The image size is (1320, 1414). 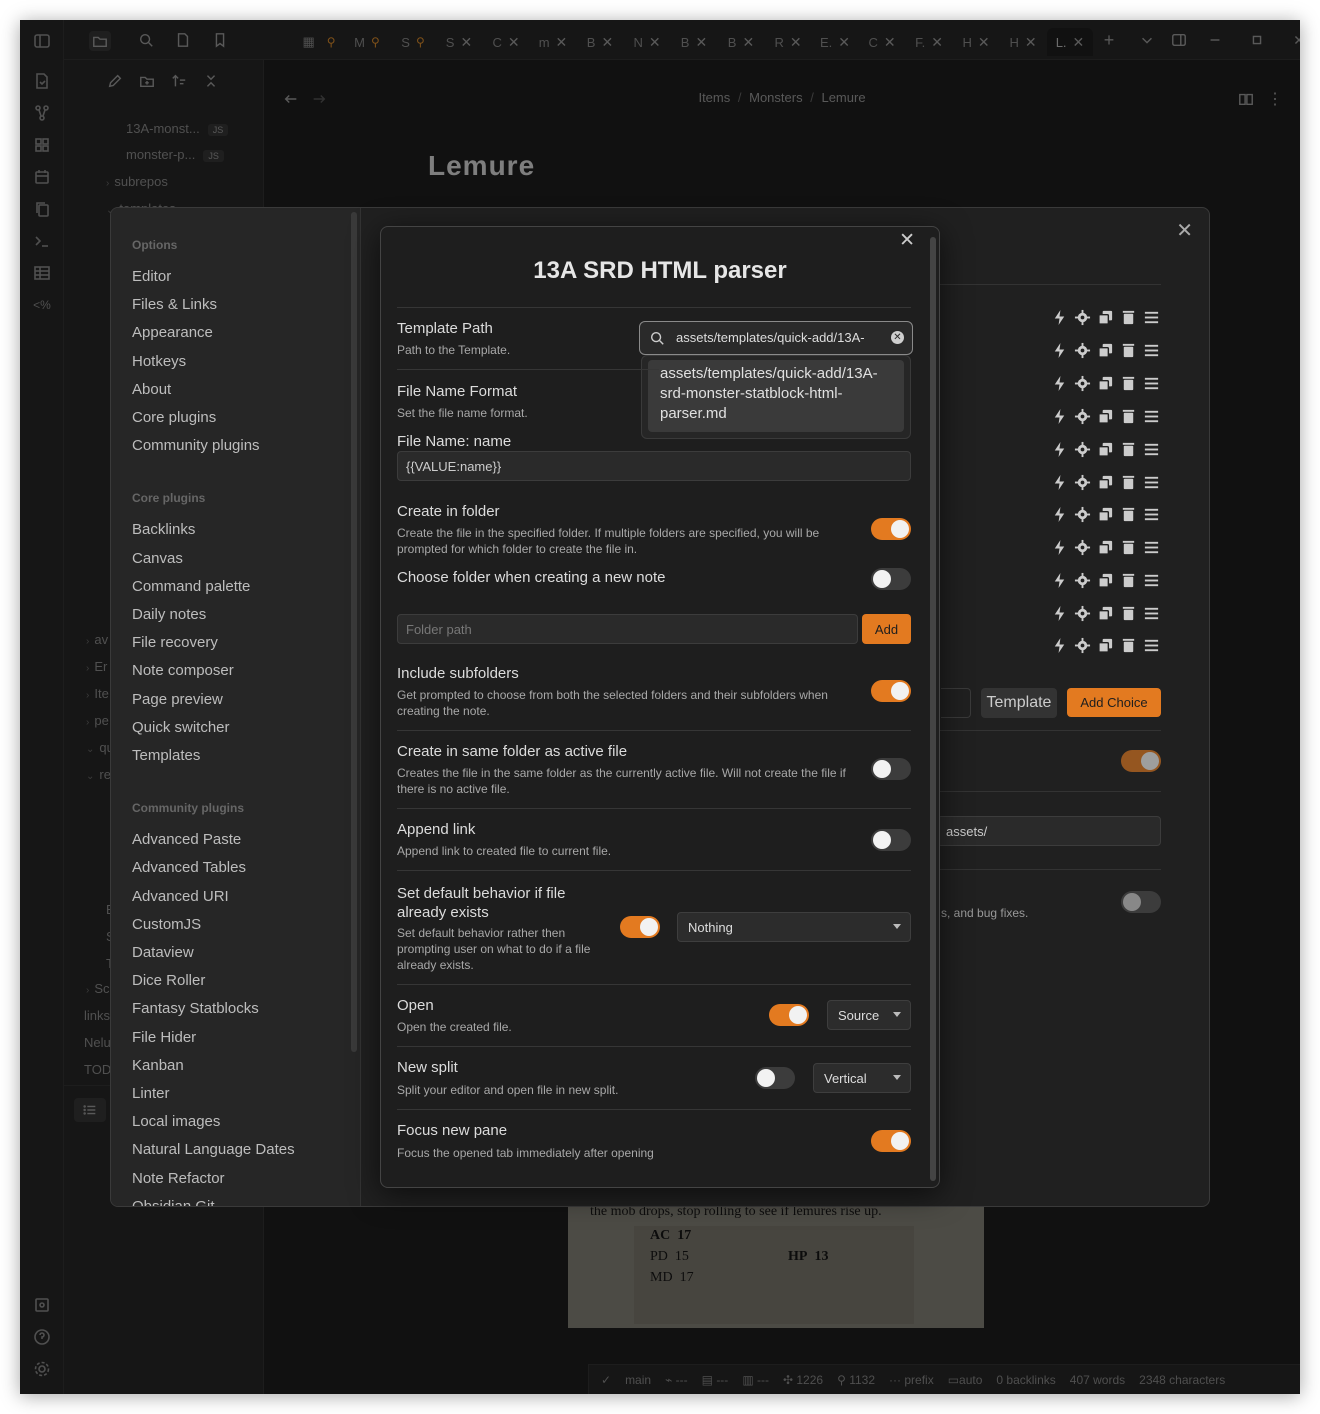 I want to click on open-mode-select: Source, so click(x=869, y=1015).